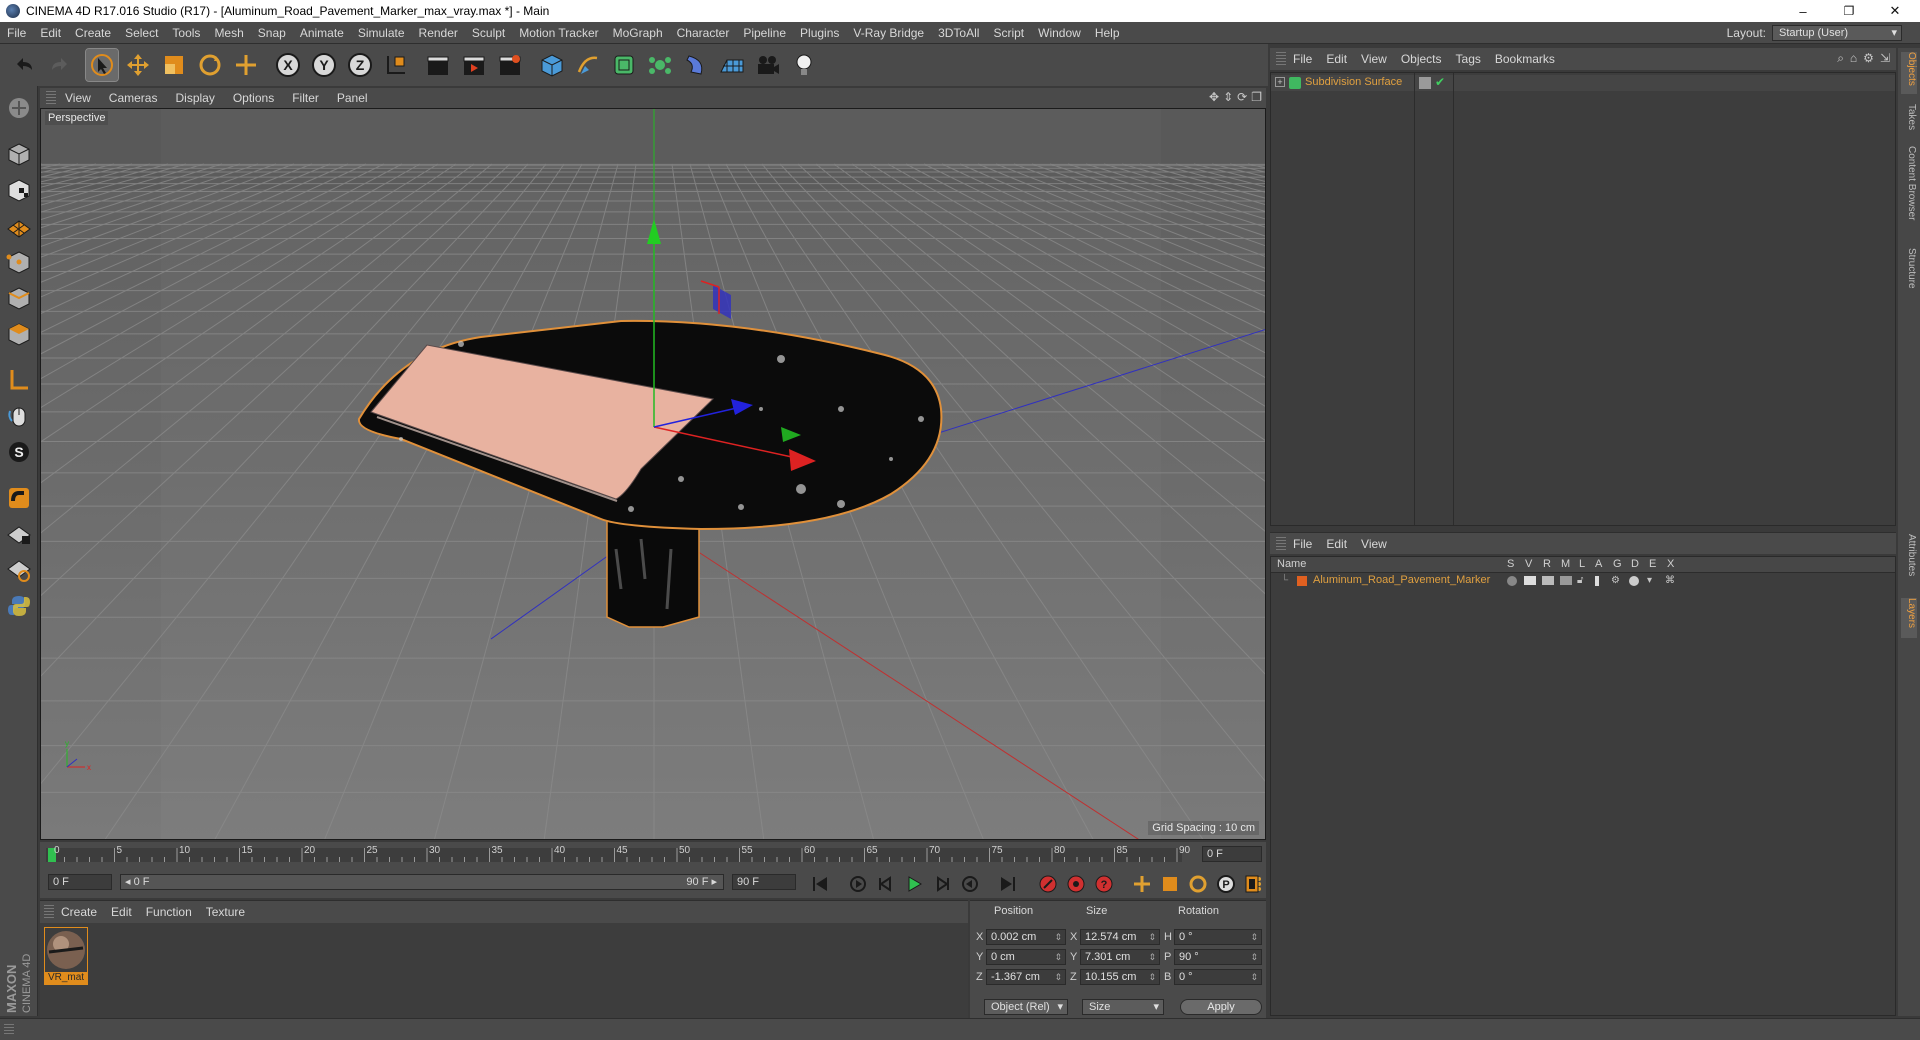 The image size is (1920, 1040). I want to click on light-object-button, so click(804, 65).